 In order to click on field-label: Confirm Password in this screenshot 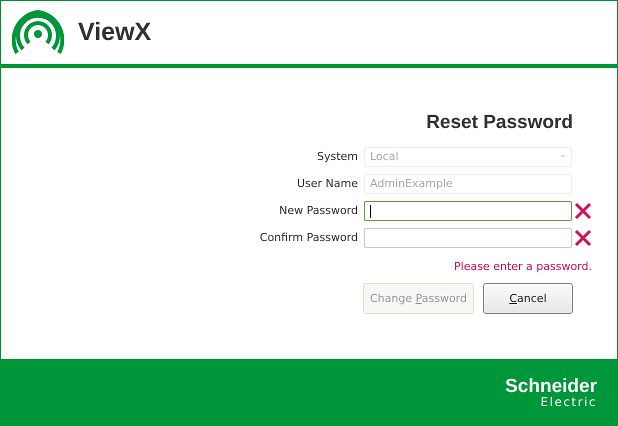, I will do `click(309, 237)`.